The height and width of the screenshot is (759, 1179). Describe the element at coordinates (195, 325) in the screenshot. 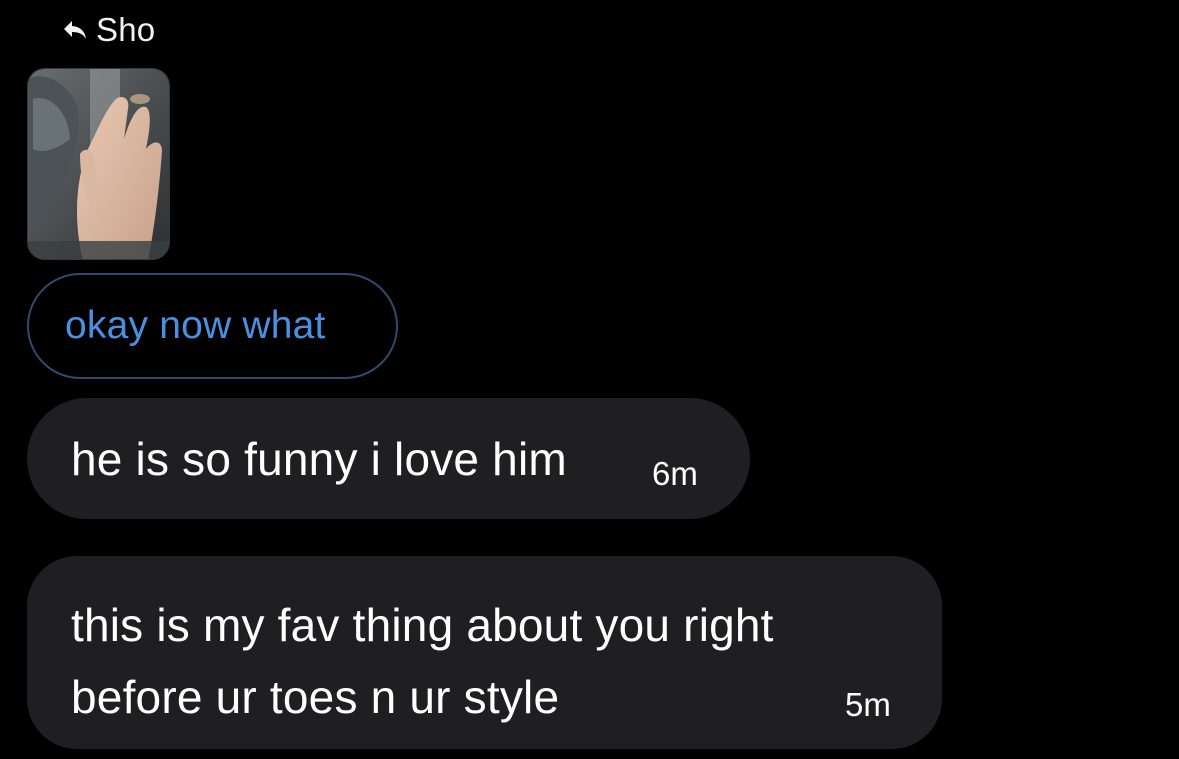

I see `quoted-message-text: okay now what` at that location.